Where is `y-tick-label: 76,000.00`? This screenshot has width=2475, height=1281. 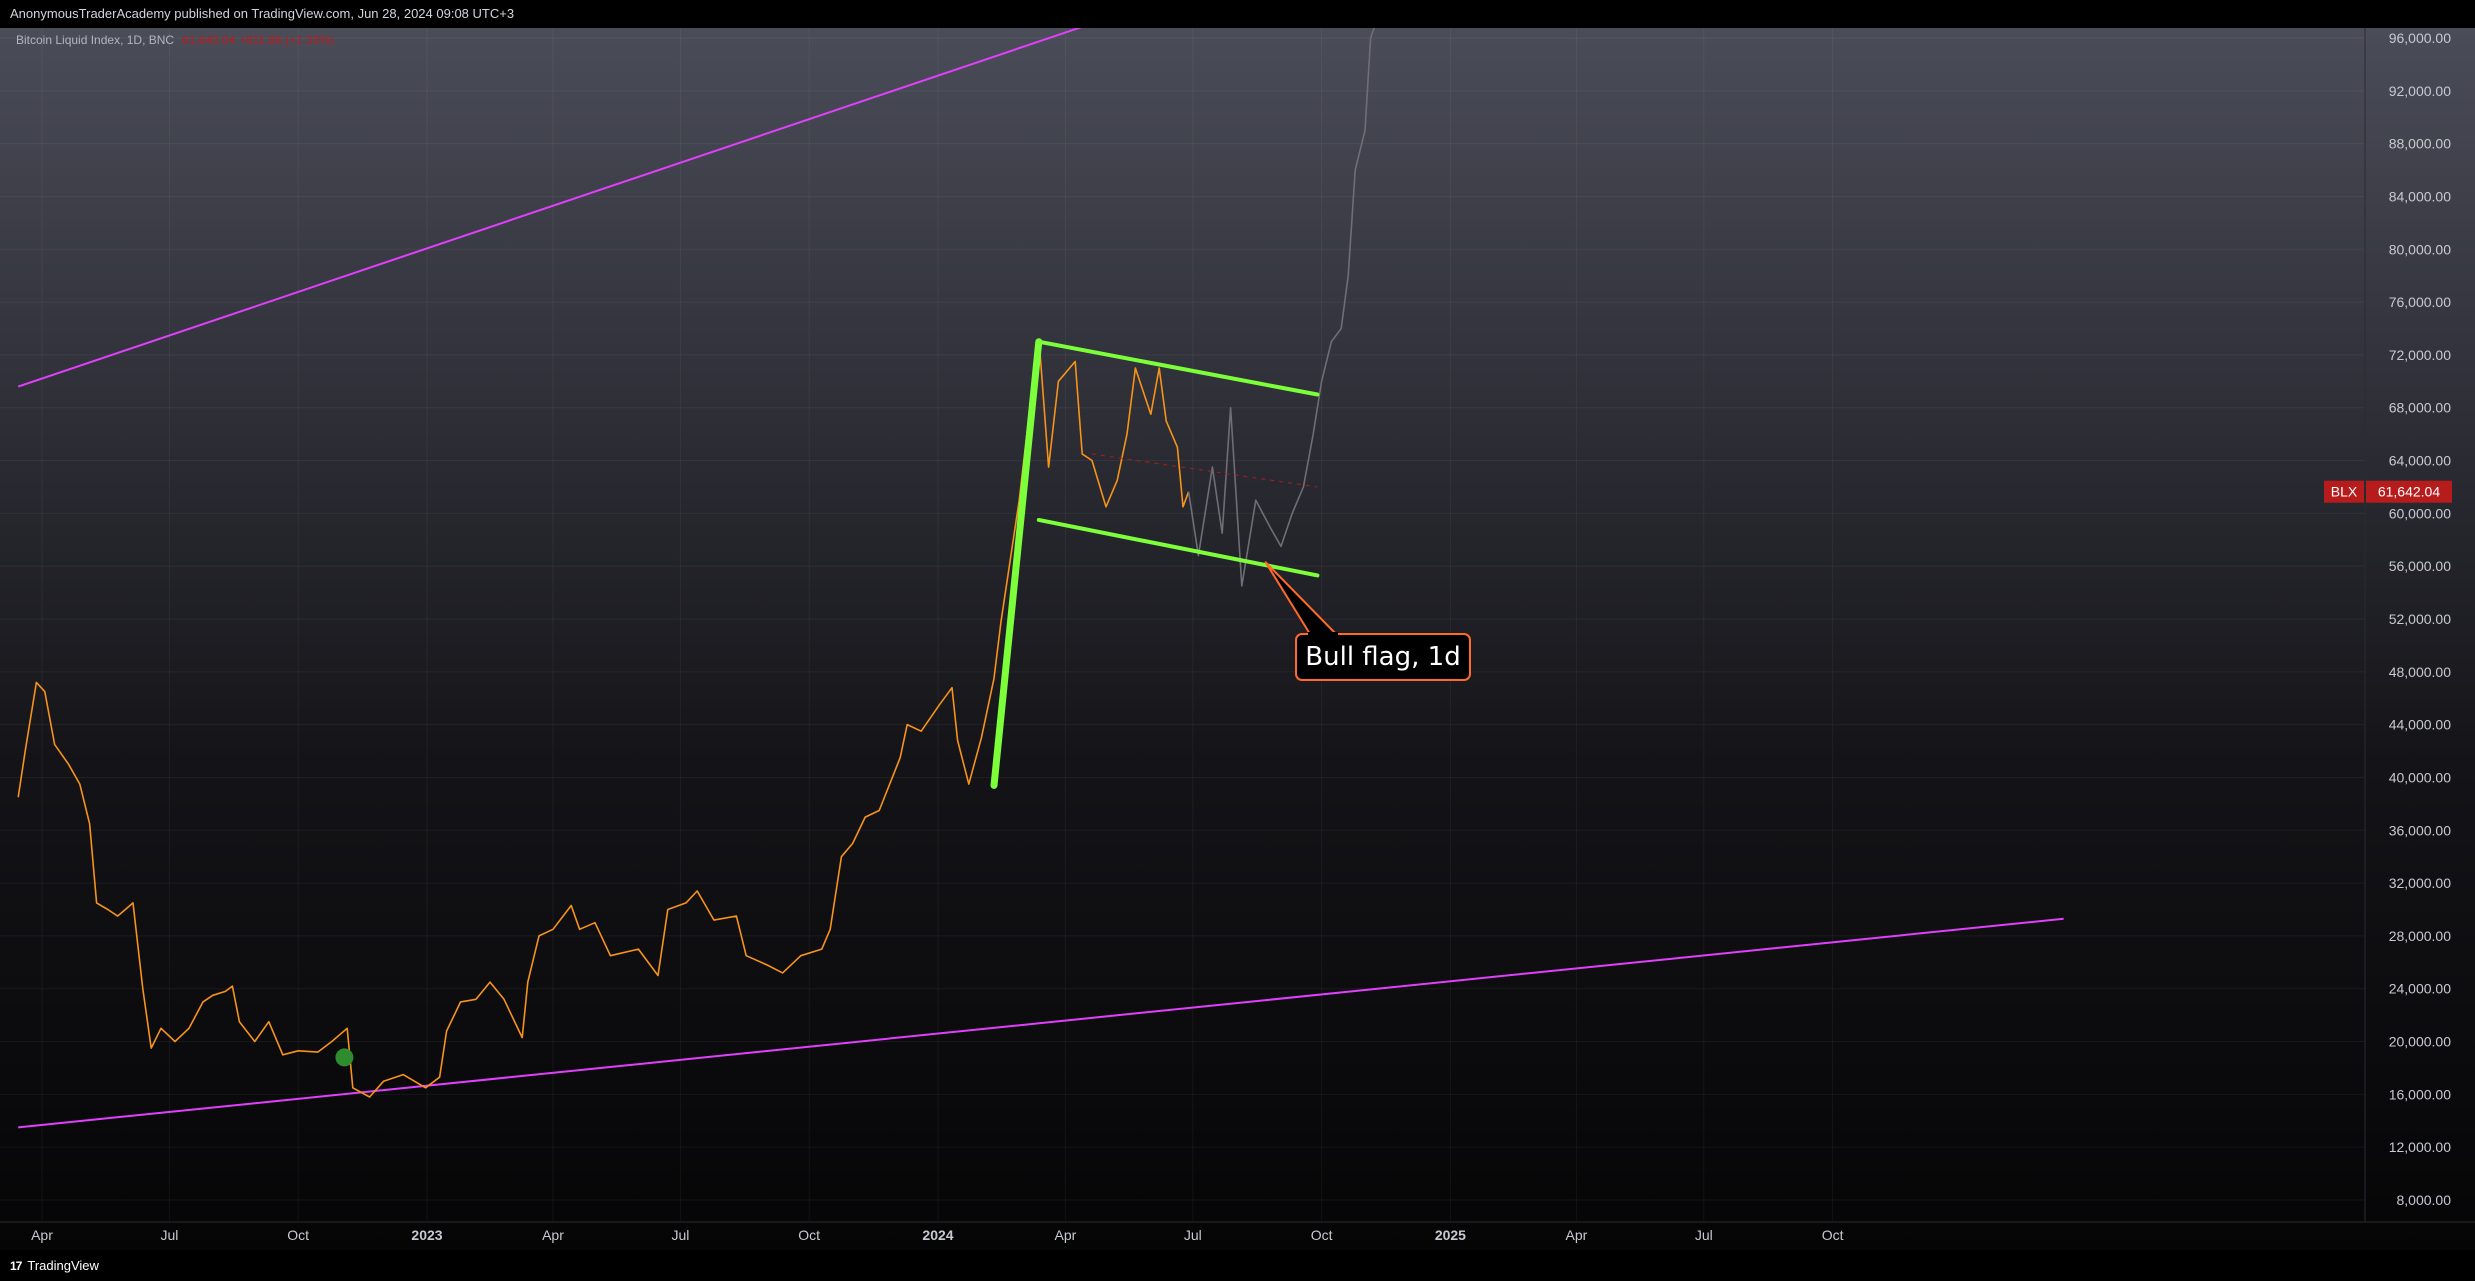 y-tick-label: 76,000.00 is located at coordinates (2420, 302).